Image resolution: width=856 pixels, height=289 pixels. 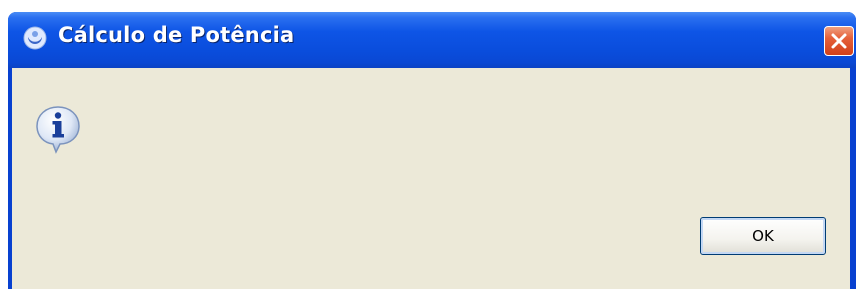 I want to click on close-button, so click(x=839, y=41).